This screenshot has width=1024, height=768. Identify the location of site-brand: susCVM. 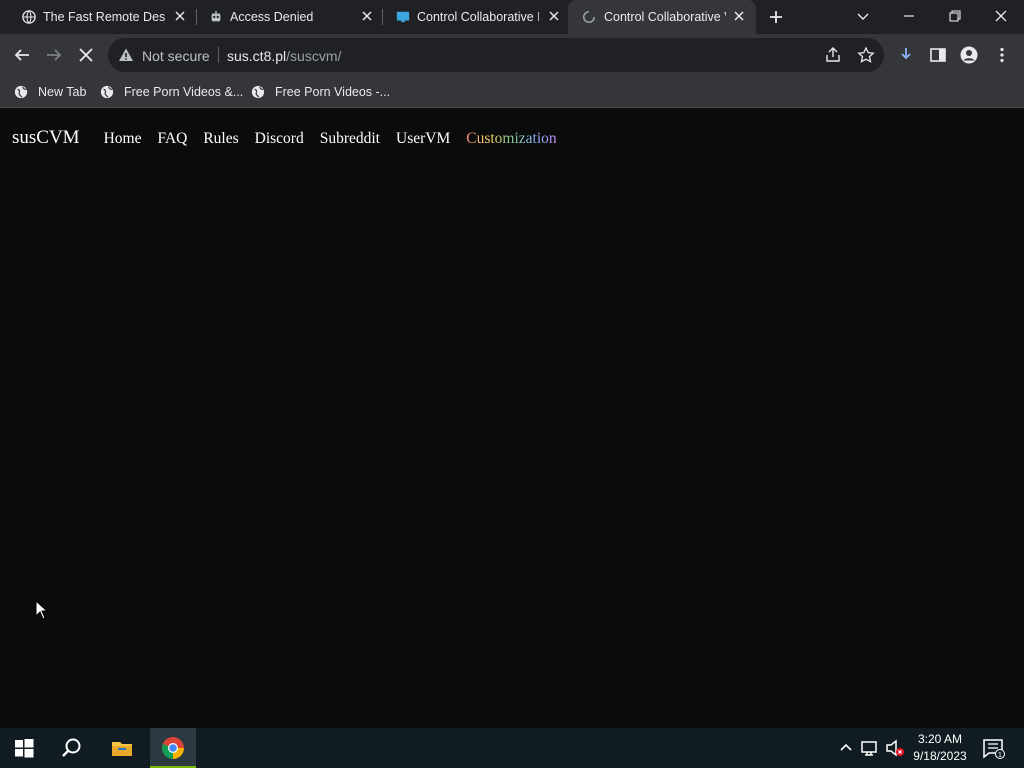
(46, 138).